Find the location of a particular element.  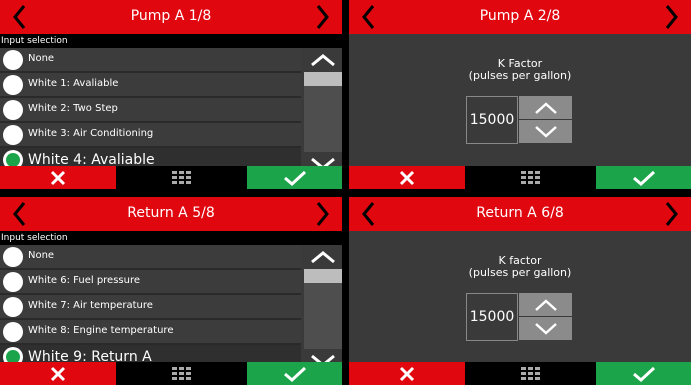

panel-title: Return A 6/8 is located at coordinates (520, 213).